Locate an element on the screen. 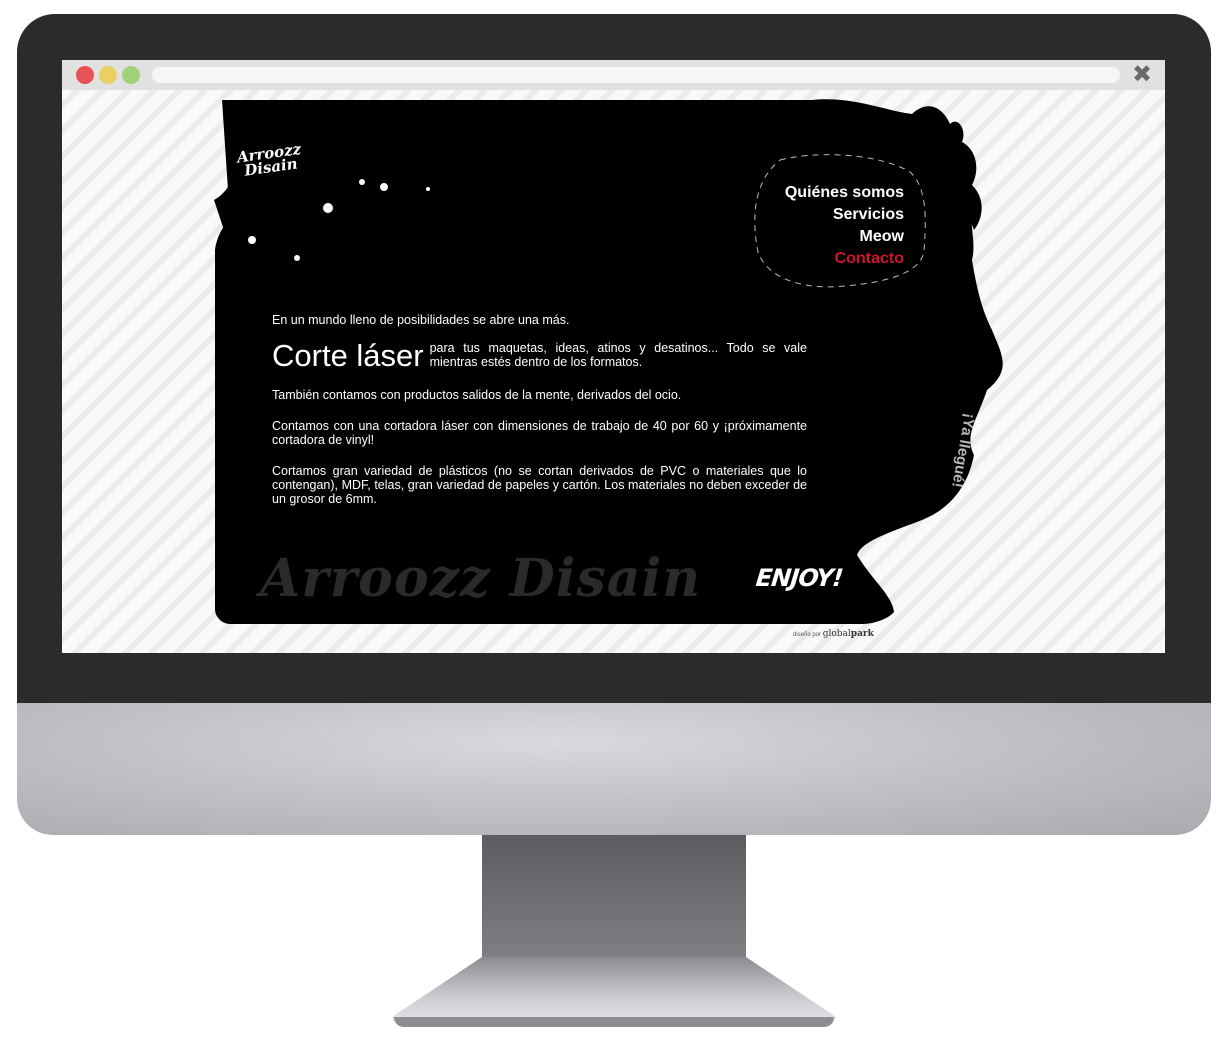  credit-brand-light: global is located at coordinates (836, 634).